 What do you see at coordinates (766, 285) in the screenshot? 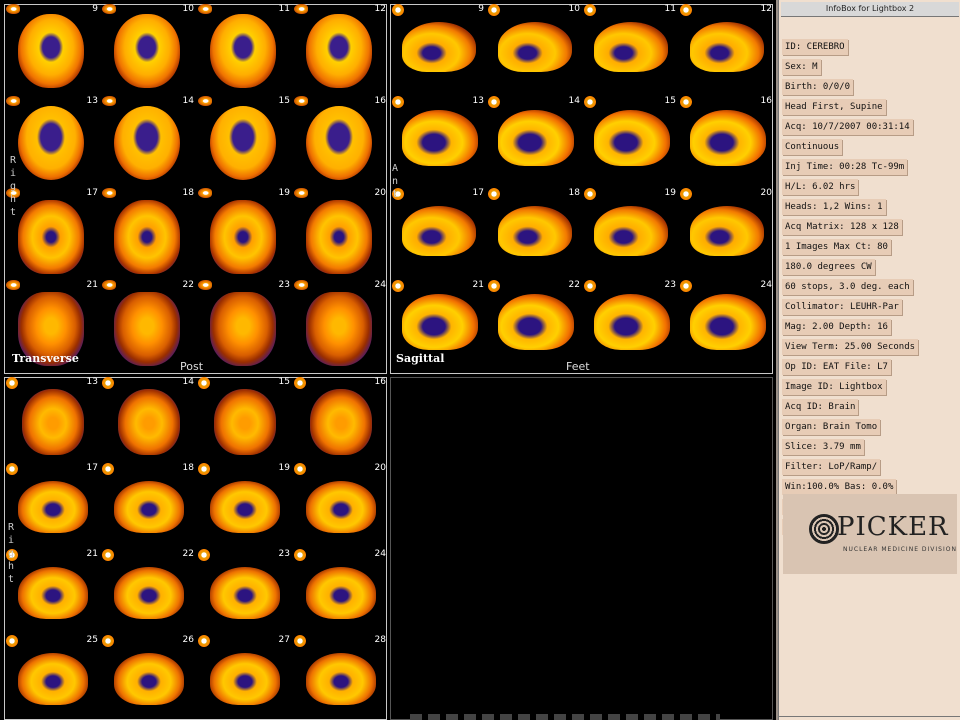
I see `sagittal-slice-number: 24` at bounding box center [766, 285].